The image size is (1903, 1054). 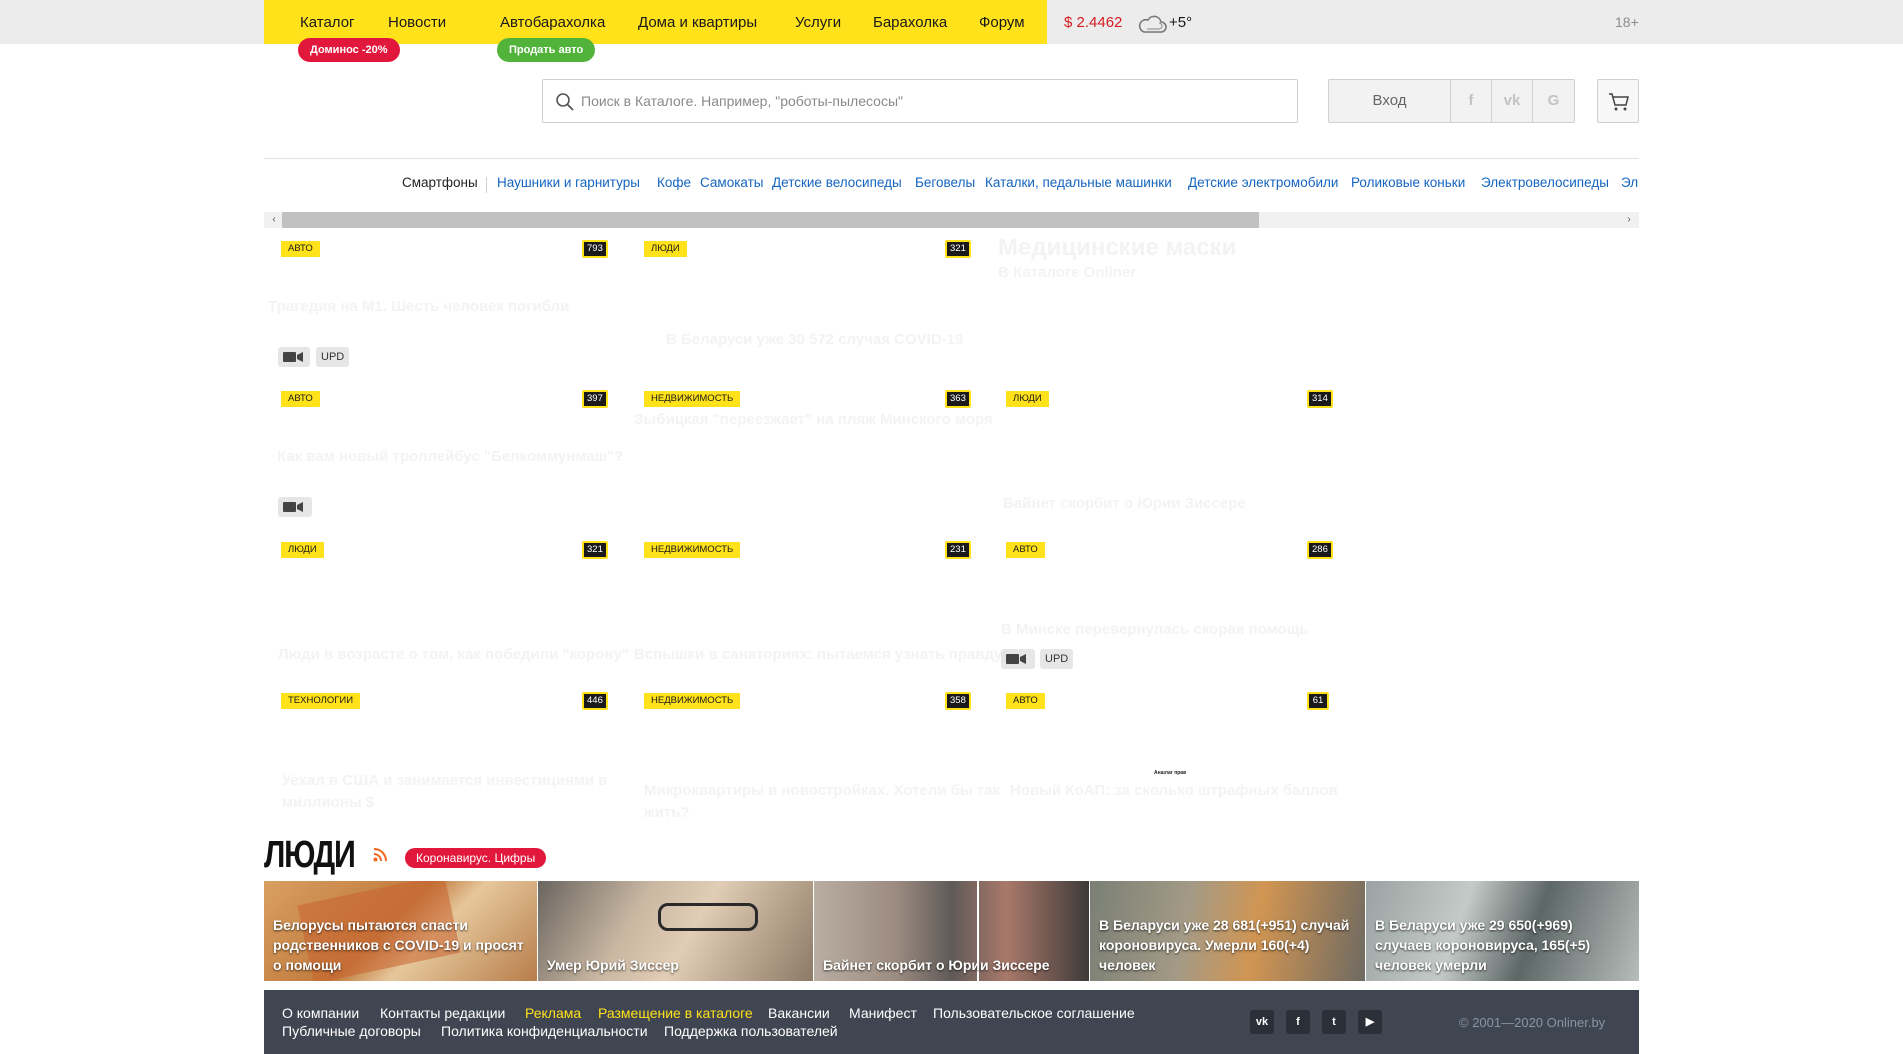 I want to click on footer-link: О компании, so click(x=320, y=1013).